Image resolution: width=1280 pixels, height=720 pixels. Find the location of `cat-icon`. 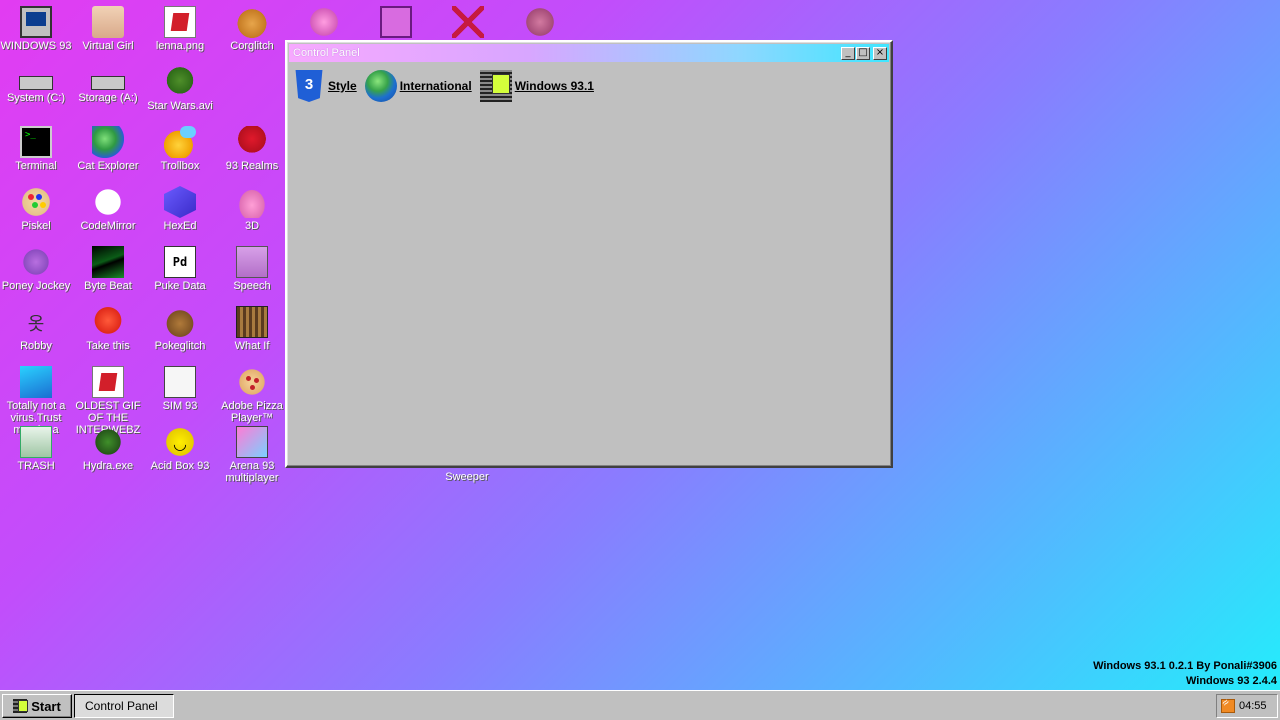

cat-icon is located at coordinates (108, 202).